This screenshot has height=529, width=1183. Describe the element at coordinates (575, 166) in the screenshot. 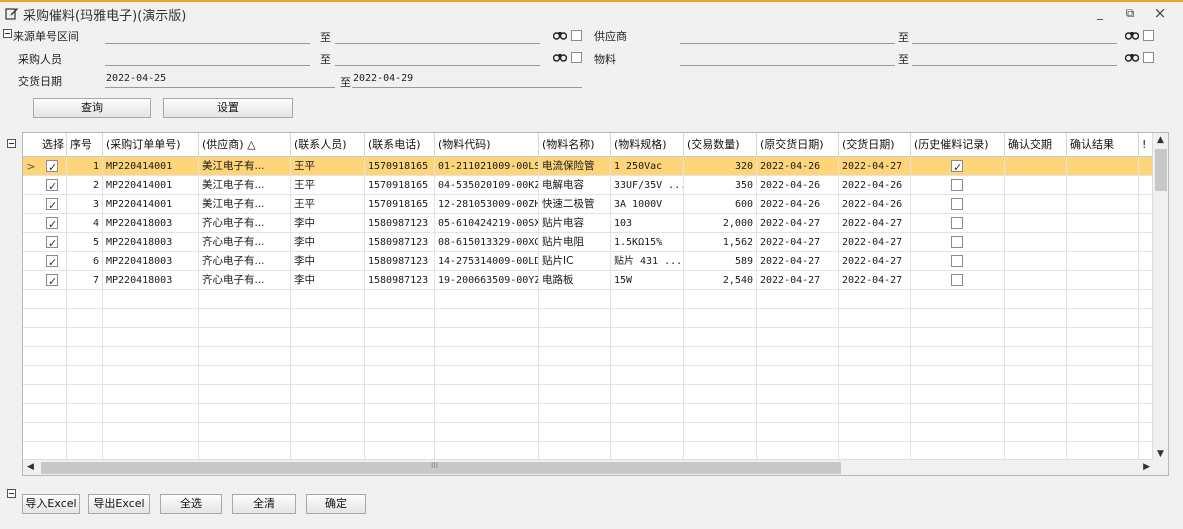

I see `table-cell: 电流保险管` at that location.